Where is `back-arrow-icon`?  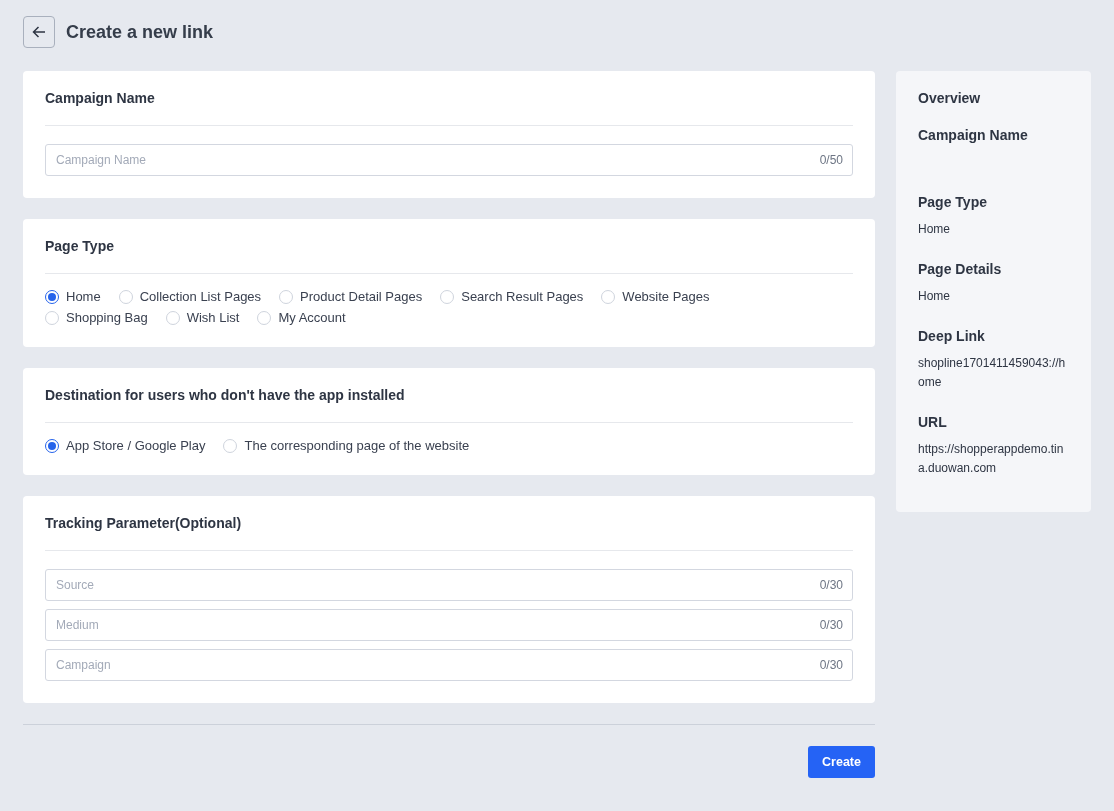 back-arrow-icon is located at coordinates (39, 32).